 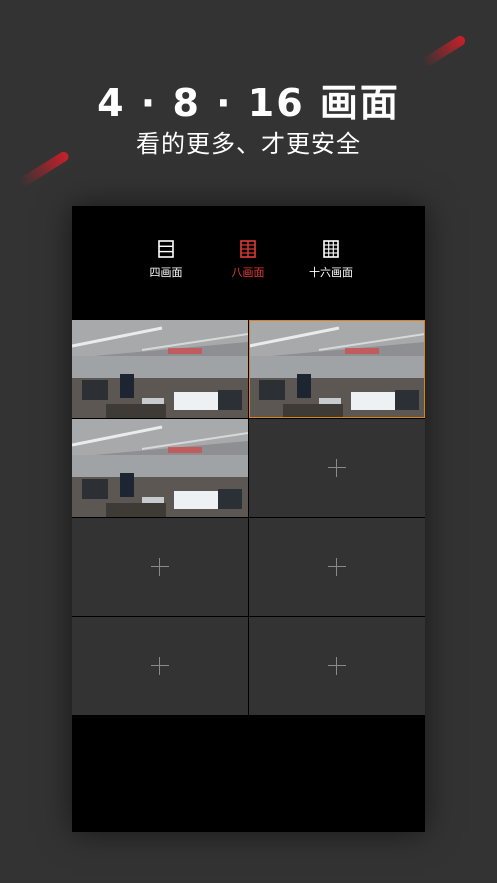 What do you see at coordinates (331, 272) in the screenshot?
I see `mode-label: 十六画面` at bounding box center [331, 272].